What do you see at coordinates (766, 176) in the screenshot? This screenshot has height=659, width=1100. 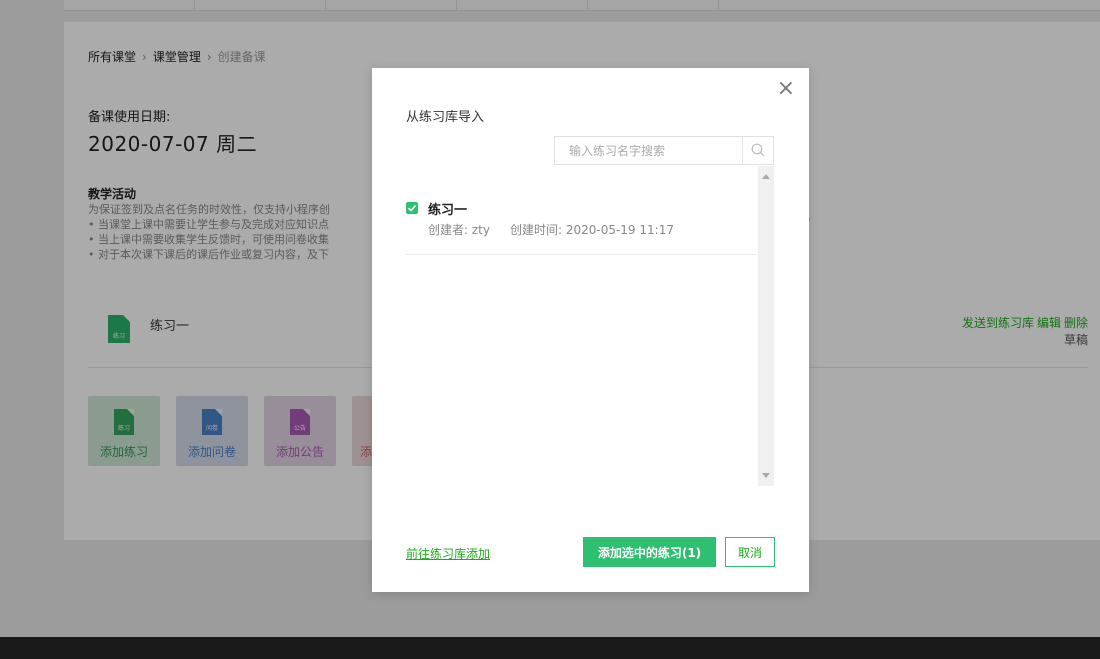 I see `scroll-up-arrow-icon` at bounding box center [766, 176].